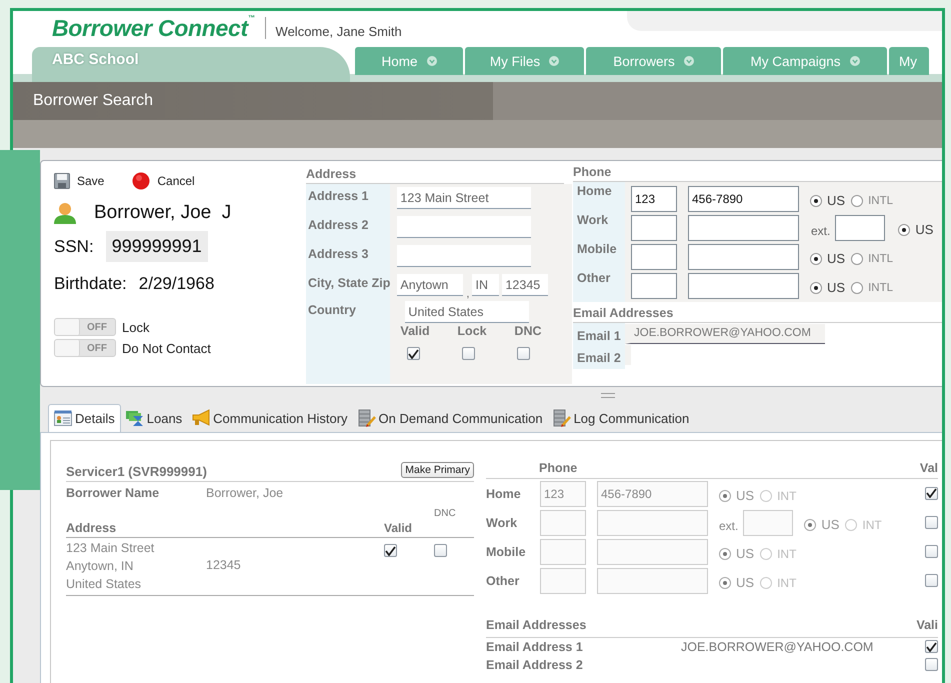 This screenshot has height=683, width=951. Describe the element at coordinates (525, 285) in the screenshot. I see `input-field: 12345` at that location.